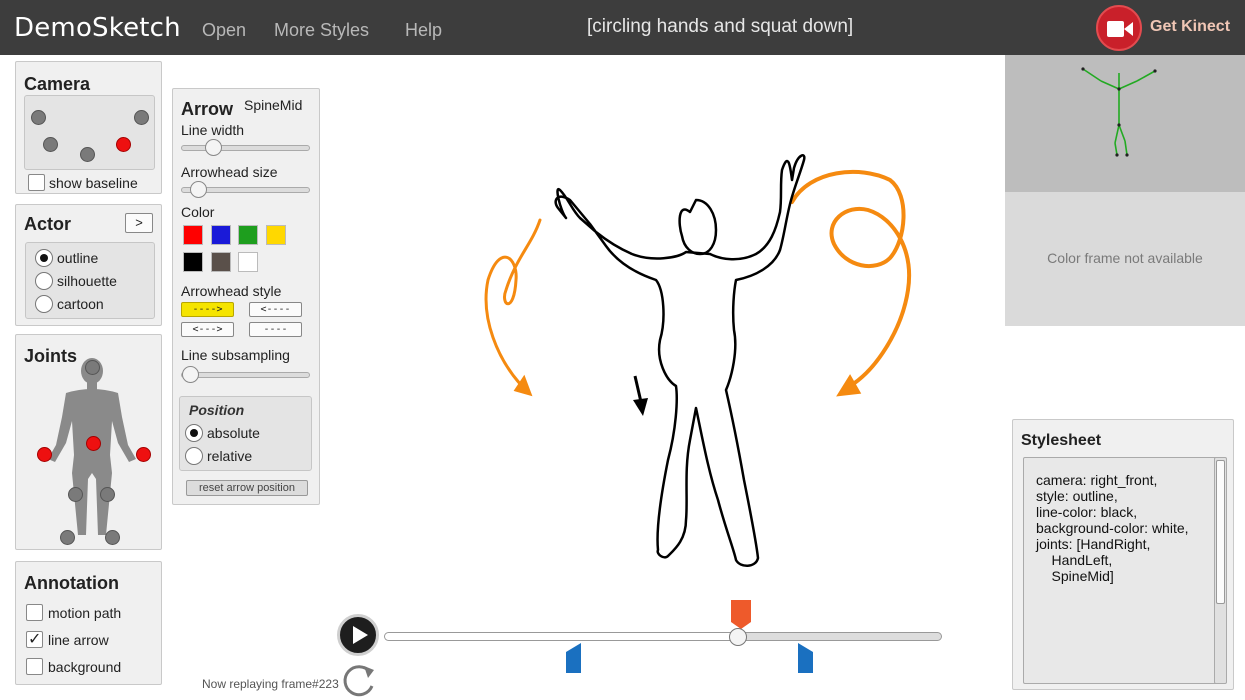 The image size is (1245, 700). I want to click on actor-panel: Actor > outline silhouette cartoon, so click(88, 265).